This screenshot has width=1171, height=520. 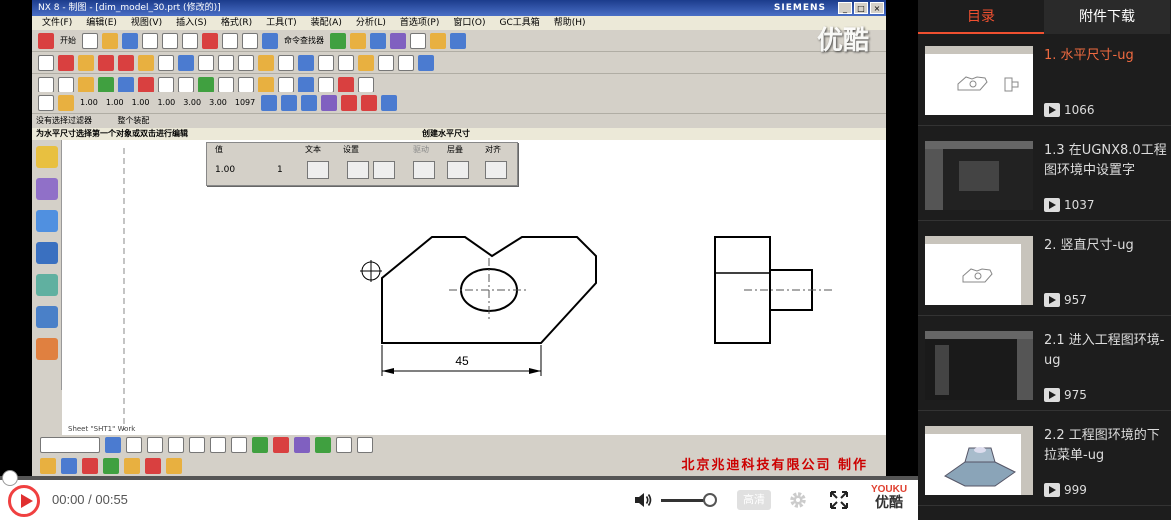 I want to click on playlist-thumbnail, so click(x=979, y=175).